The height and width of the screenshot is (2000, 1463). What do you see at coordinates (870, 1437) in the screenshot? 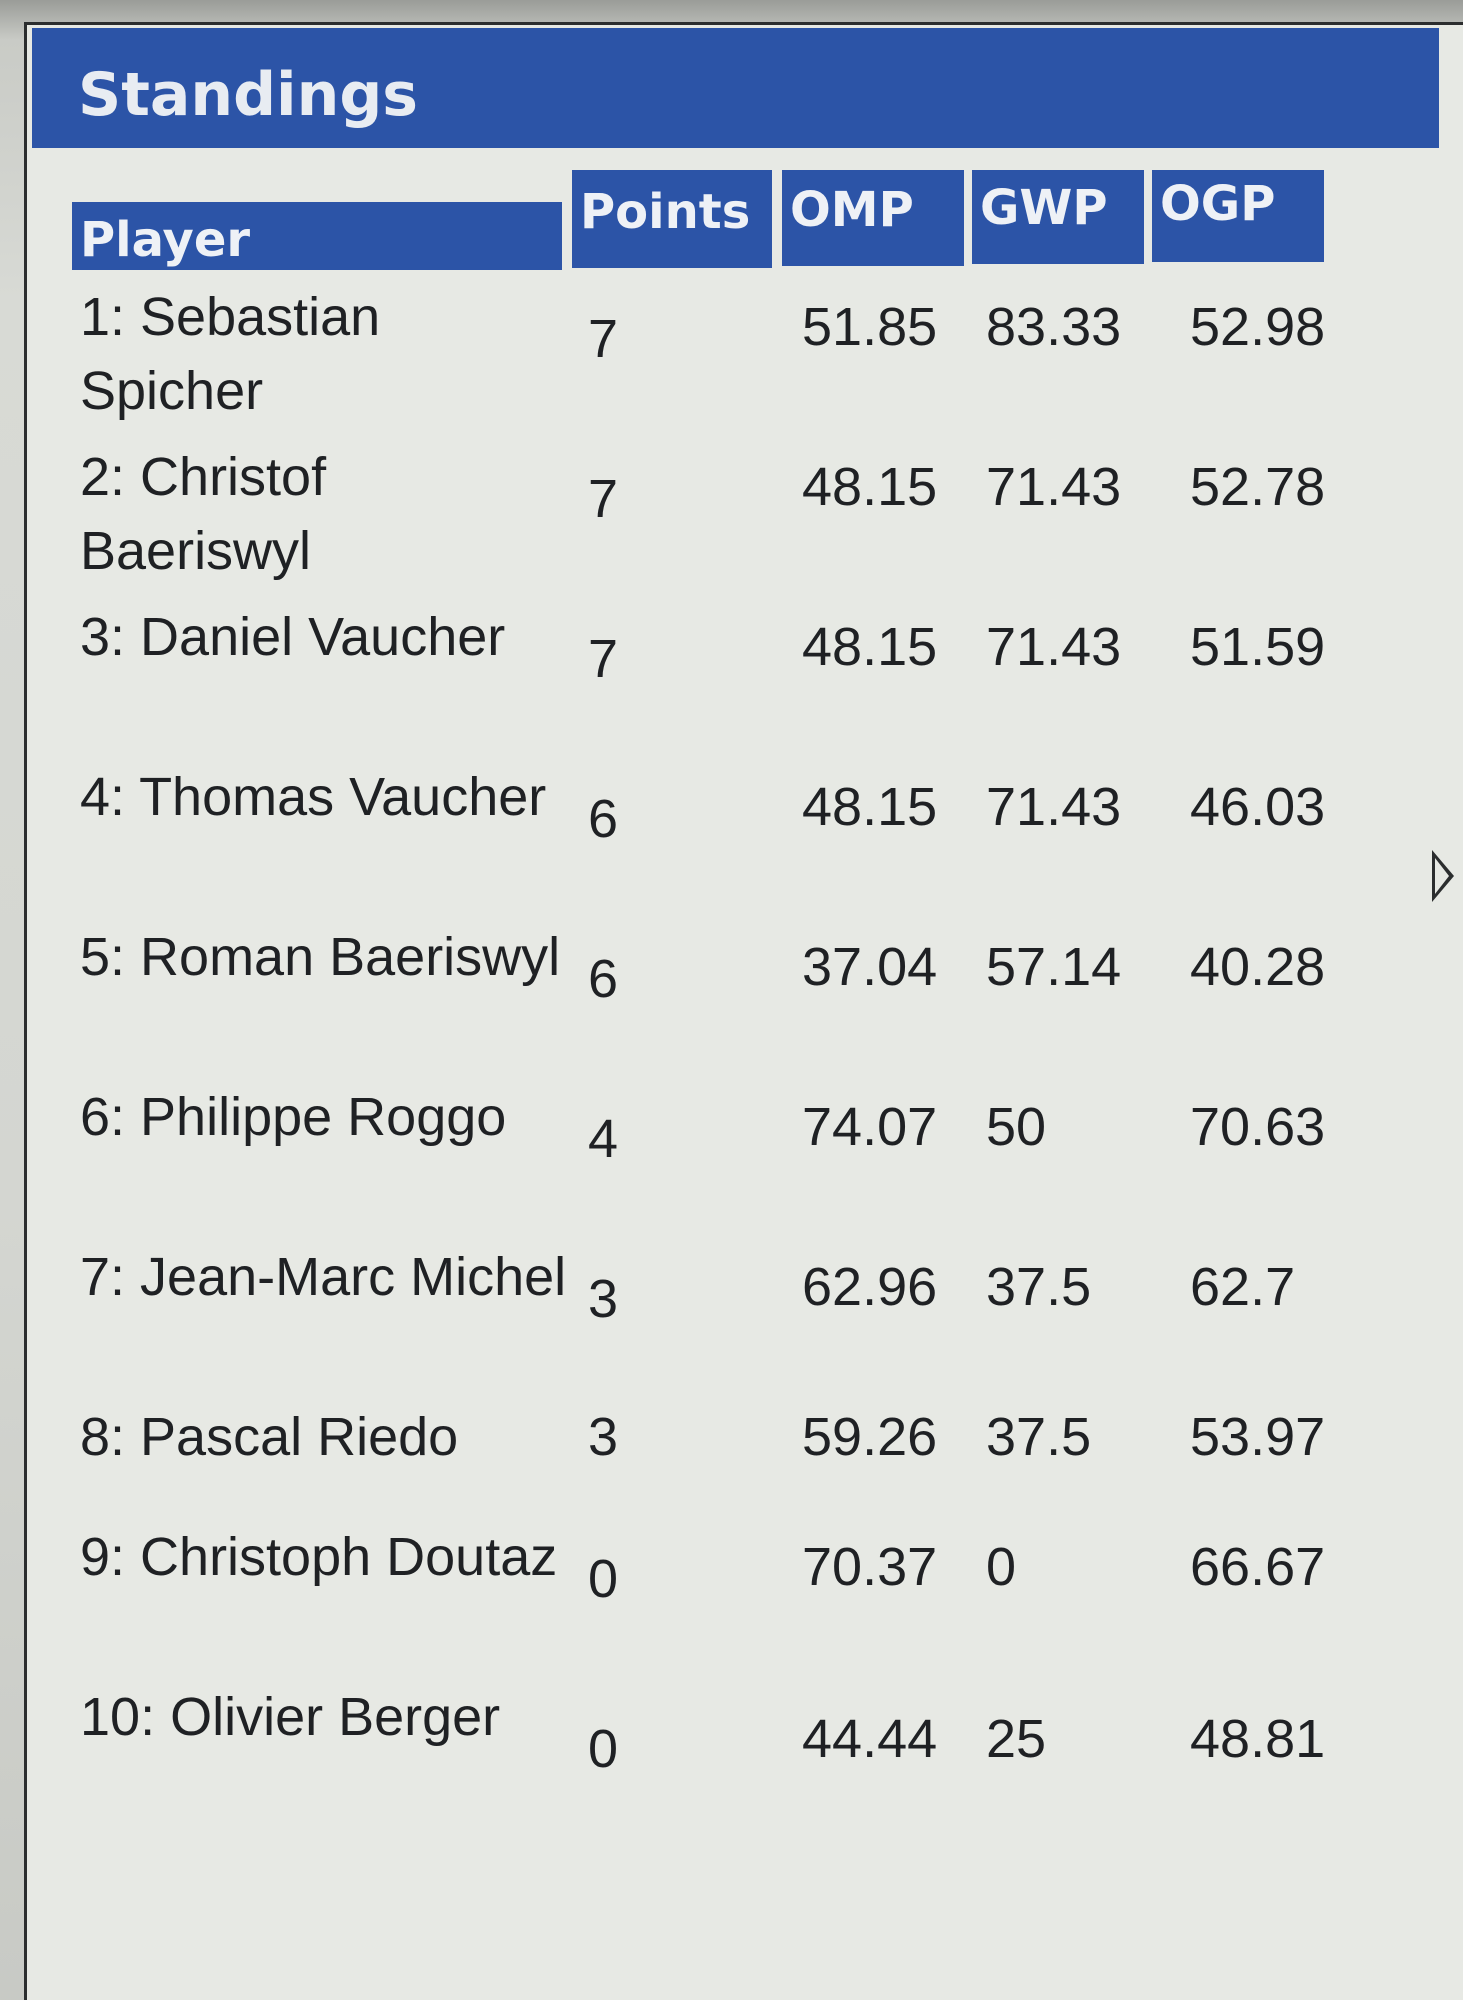
I see `omp-value: 59.26` at bounding box center [870, 1437].